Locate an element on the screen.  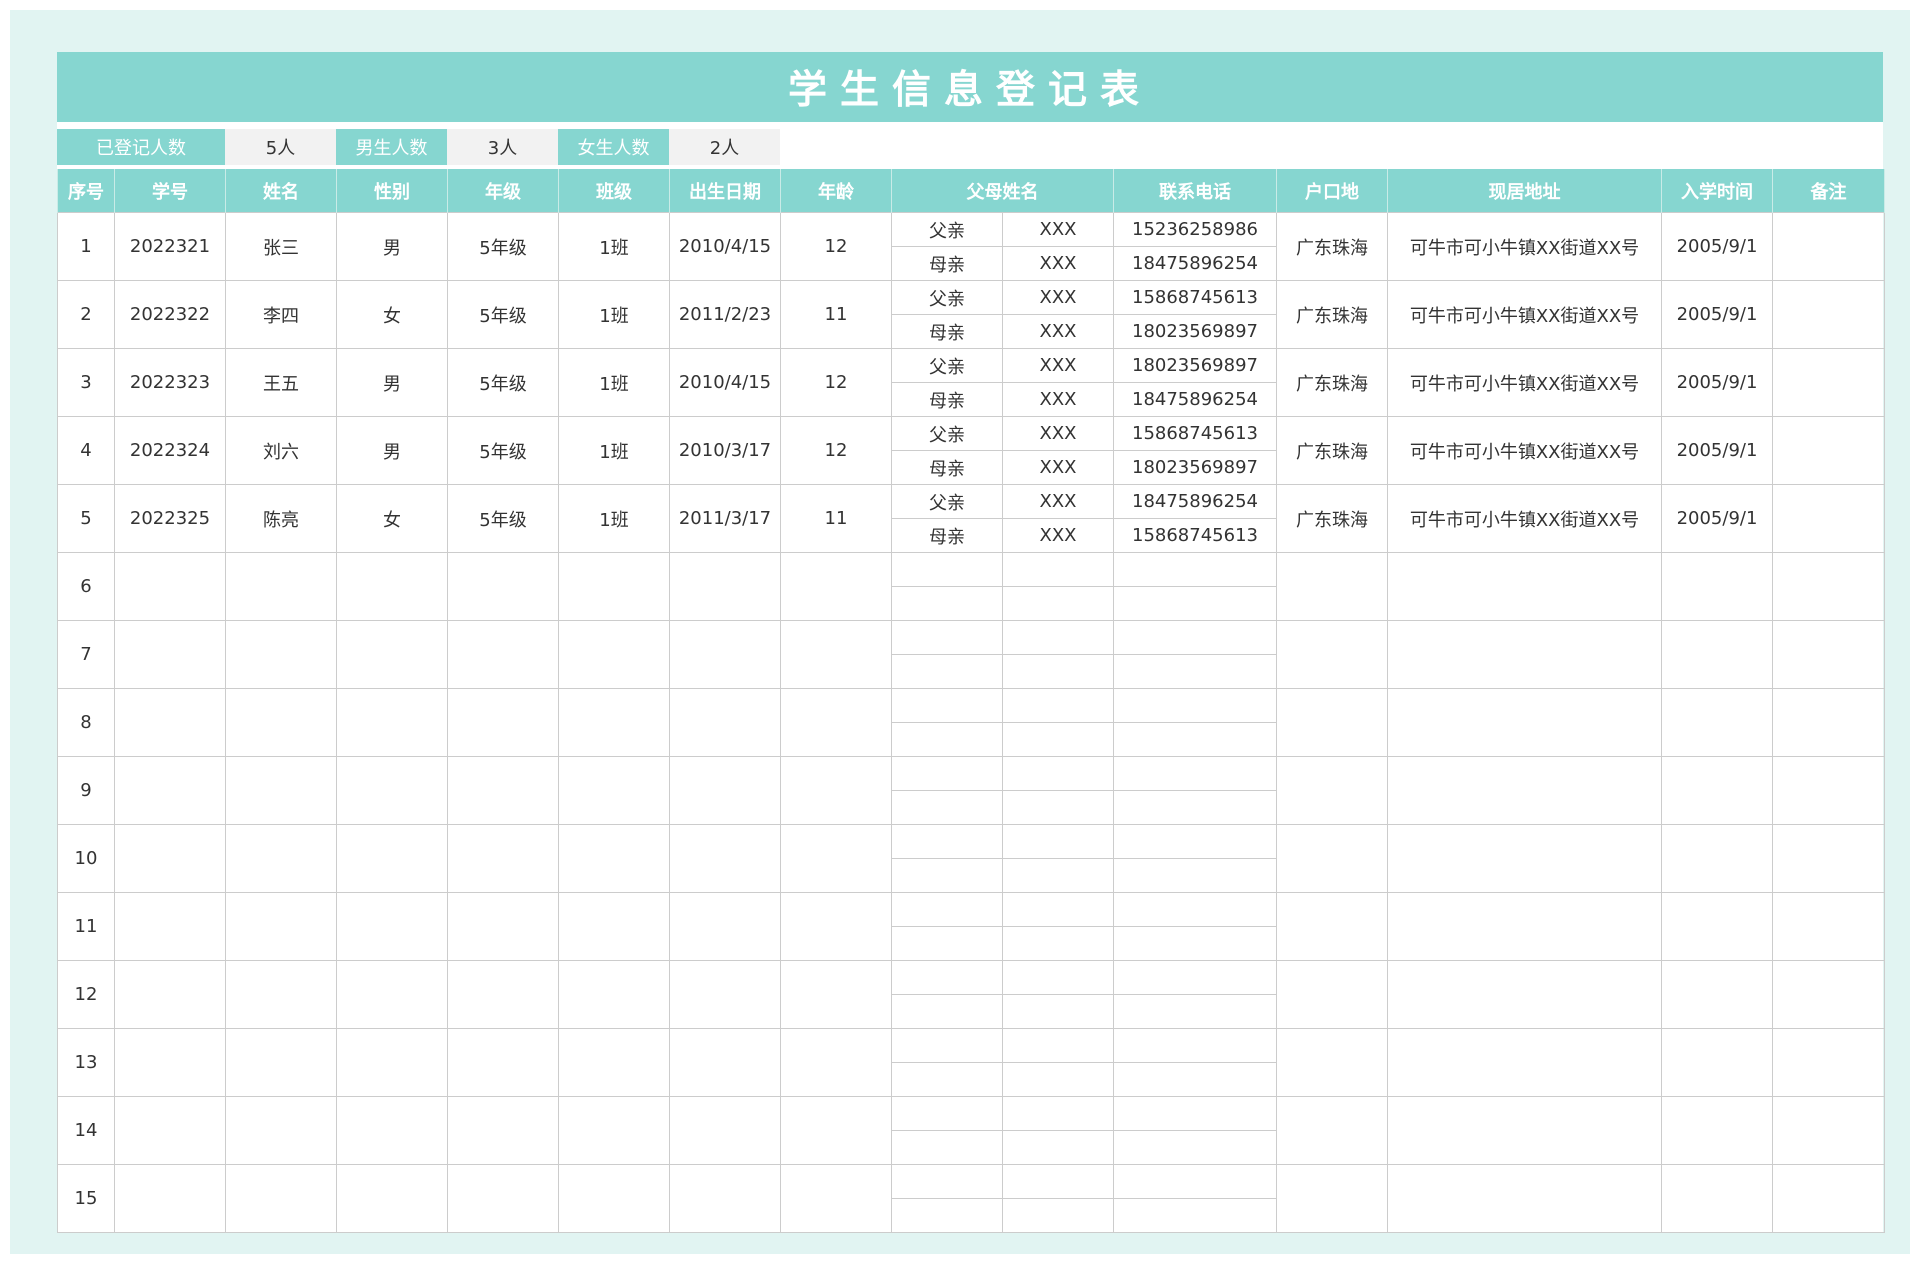
birth-date-cell: 2011/3/17 is located at coordinates (725, 518).